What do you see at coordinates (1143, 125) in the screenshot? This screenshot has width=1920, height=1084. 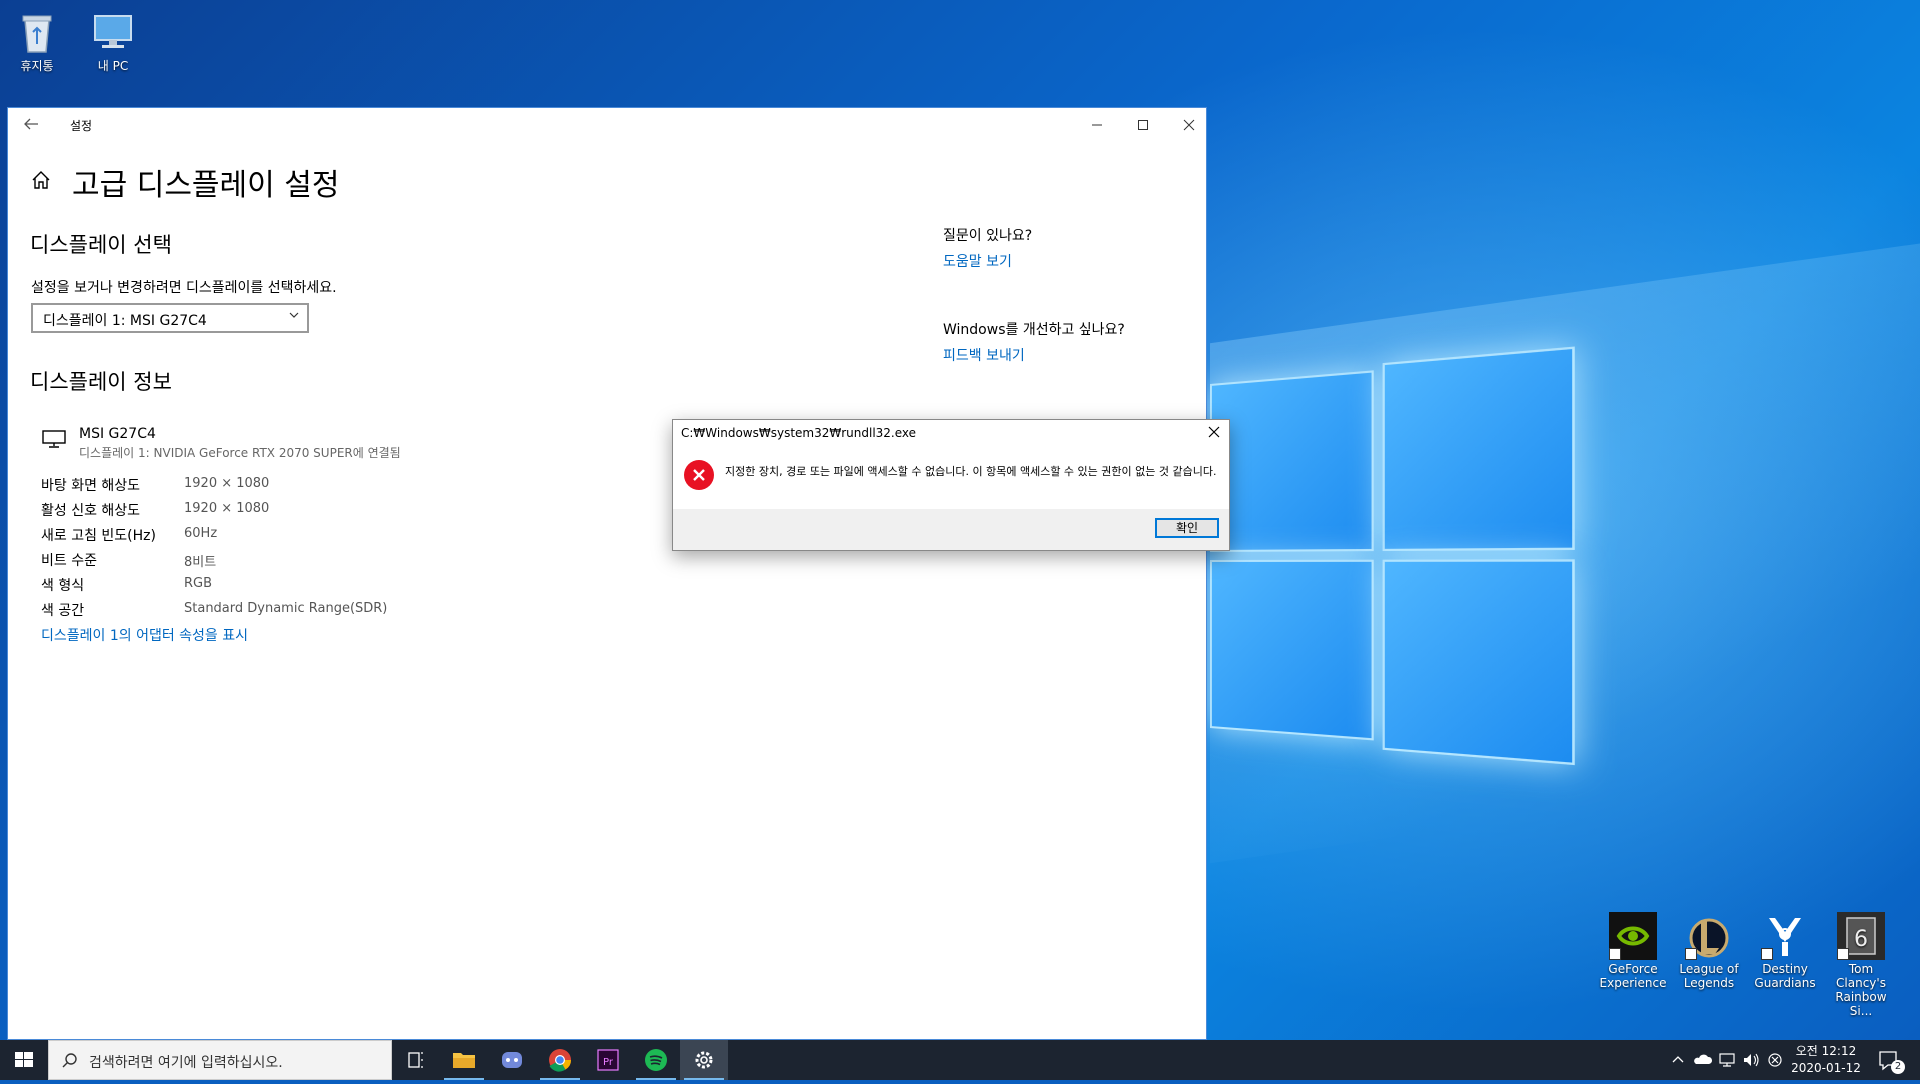 I see `maximize-button` at bounding box center [1143, 125].